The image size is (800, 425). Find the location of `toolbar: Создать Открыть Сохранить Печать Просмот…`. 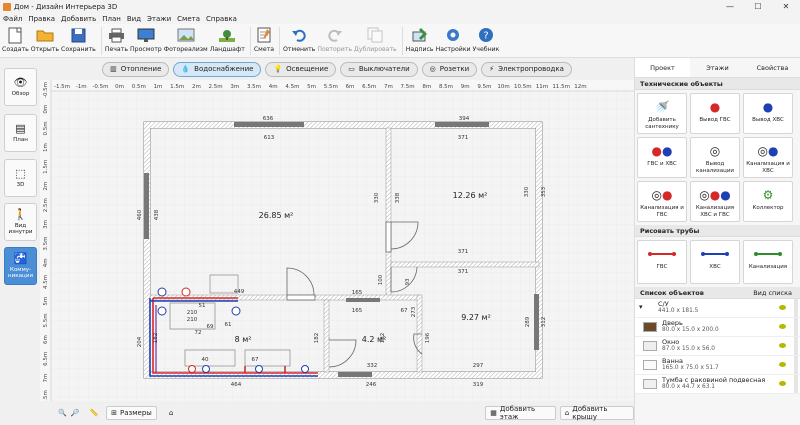

toolbar: Создать Открыть Сохранить Печать Просмот… is located at coordinates (400, 41).